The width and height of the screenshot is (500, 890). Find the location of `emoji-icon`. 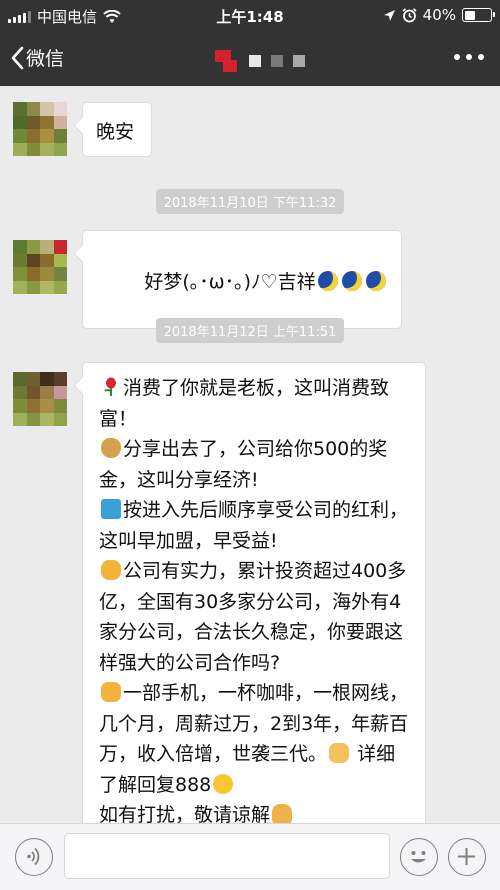

emoji-icon is located at coordinates (418, 857).